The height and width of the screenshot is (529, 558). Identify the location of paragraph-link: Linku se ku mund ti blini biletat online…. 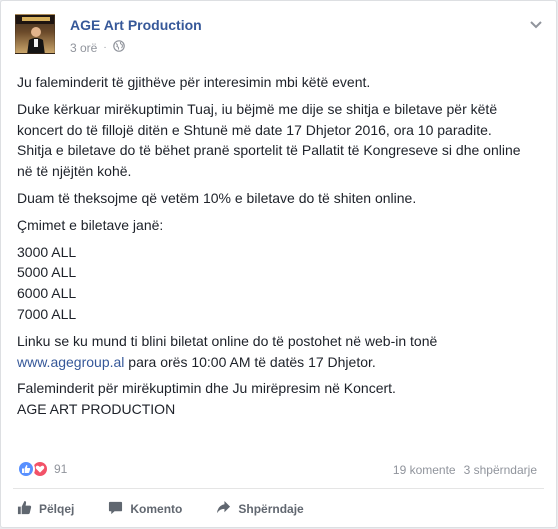
(277, 352).